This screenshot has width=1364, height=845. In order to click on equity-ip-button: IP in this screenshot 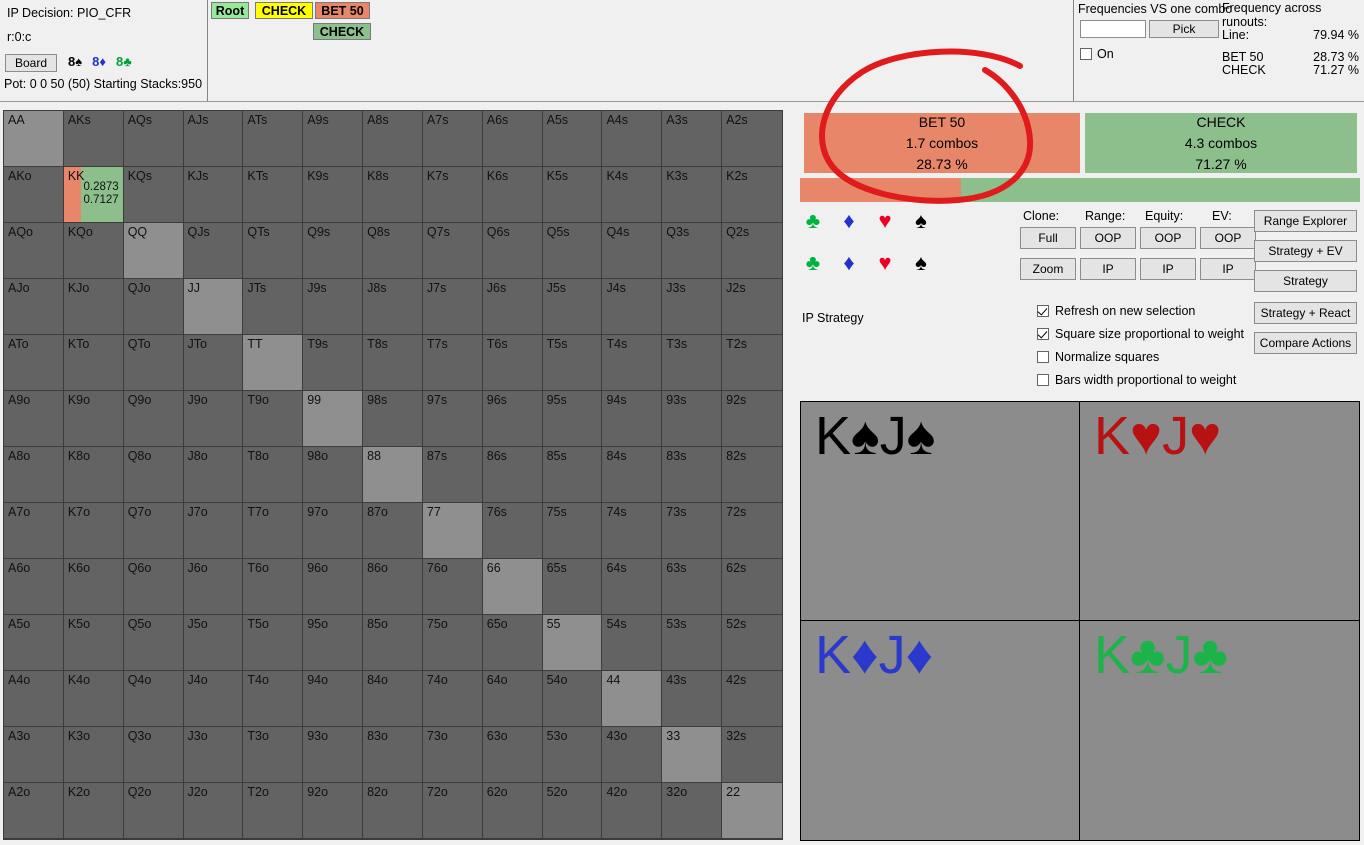, I will do `click(1168, 269)`.